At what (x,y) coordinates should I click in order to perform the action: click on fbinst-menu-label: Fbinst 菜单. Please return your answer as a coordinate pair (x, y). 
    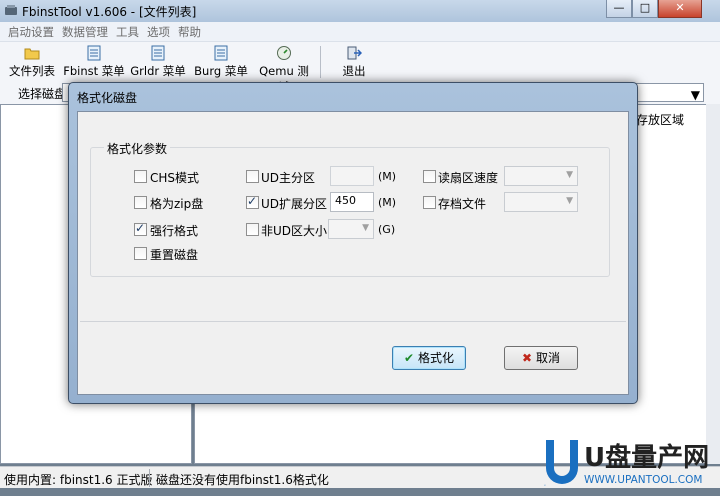
    Looking at the image, I should click on (94, 71).